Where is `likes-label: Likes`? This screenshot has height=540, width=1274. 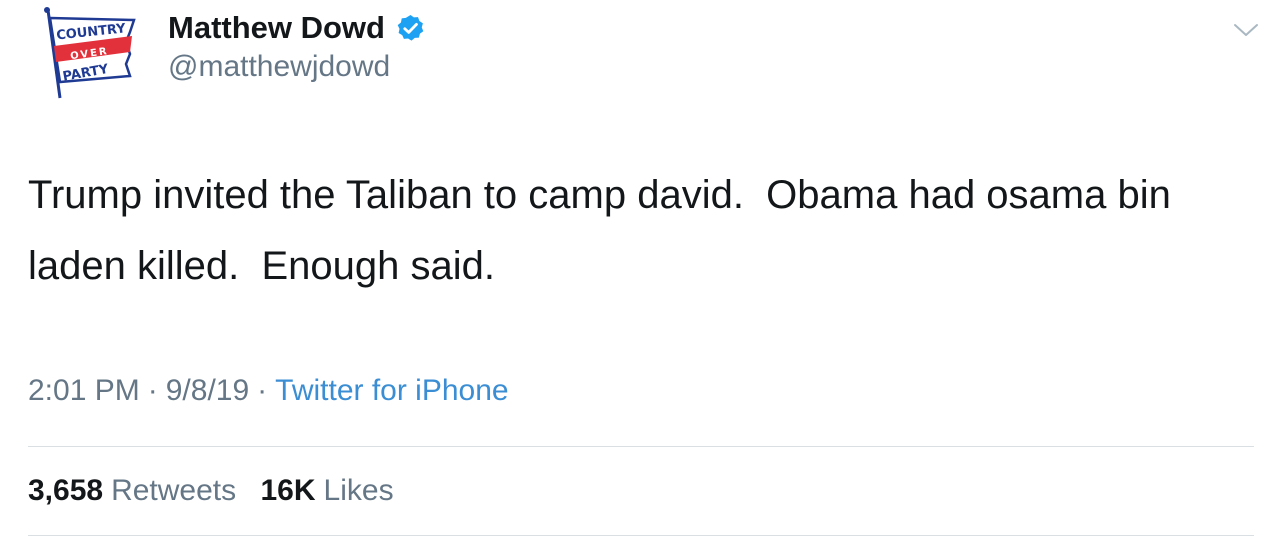
likes-label: Likes is located at coordinates (358, 490).